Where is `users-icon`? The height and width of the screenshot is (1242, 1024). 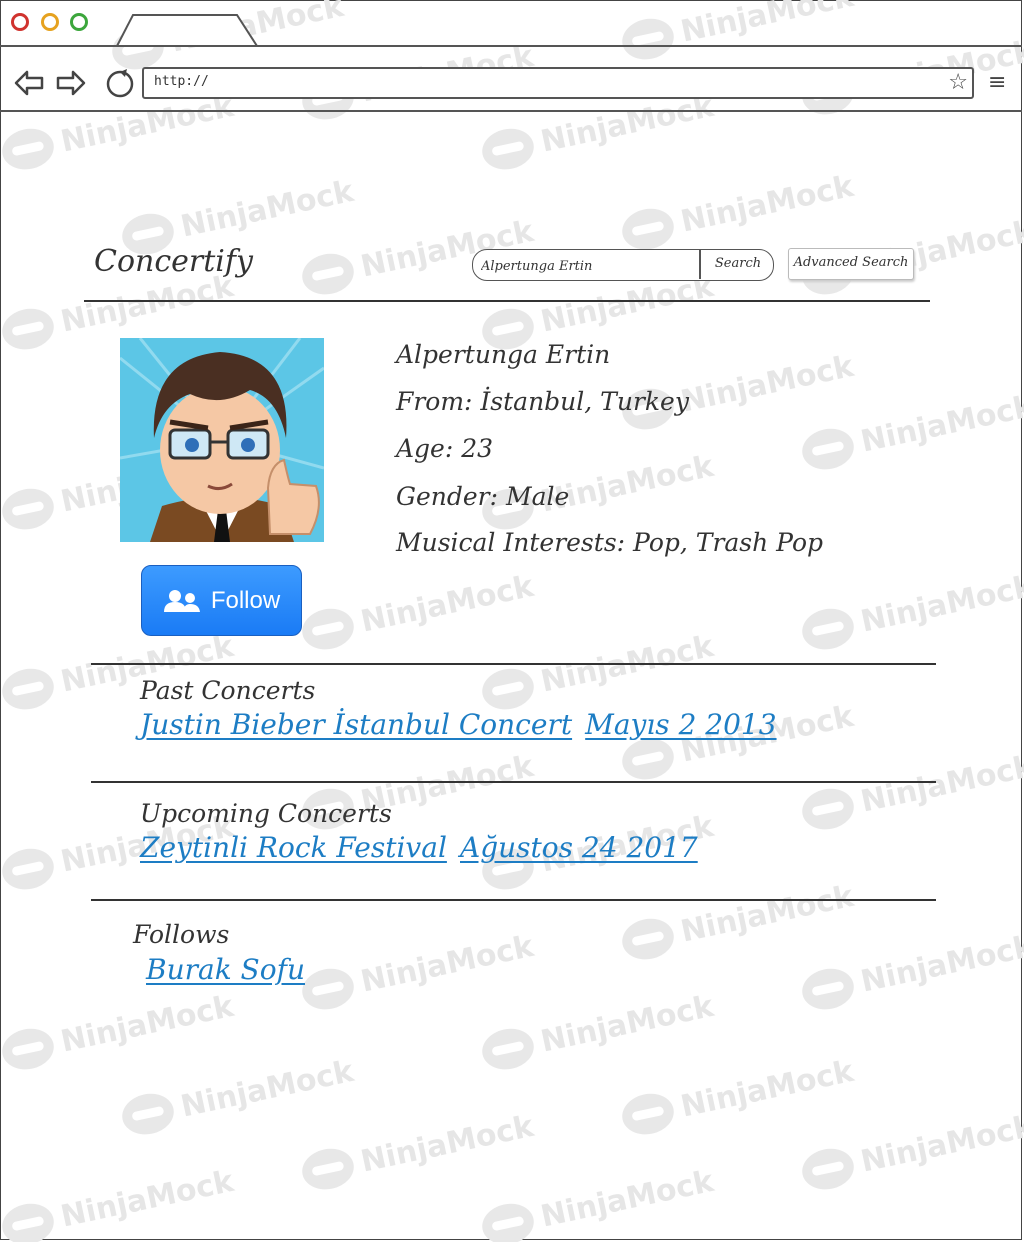 users-icon is located at coordinates (181, 600).